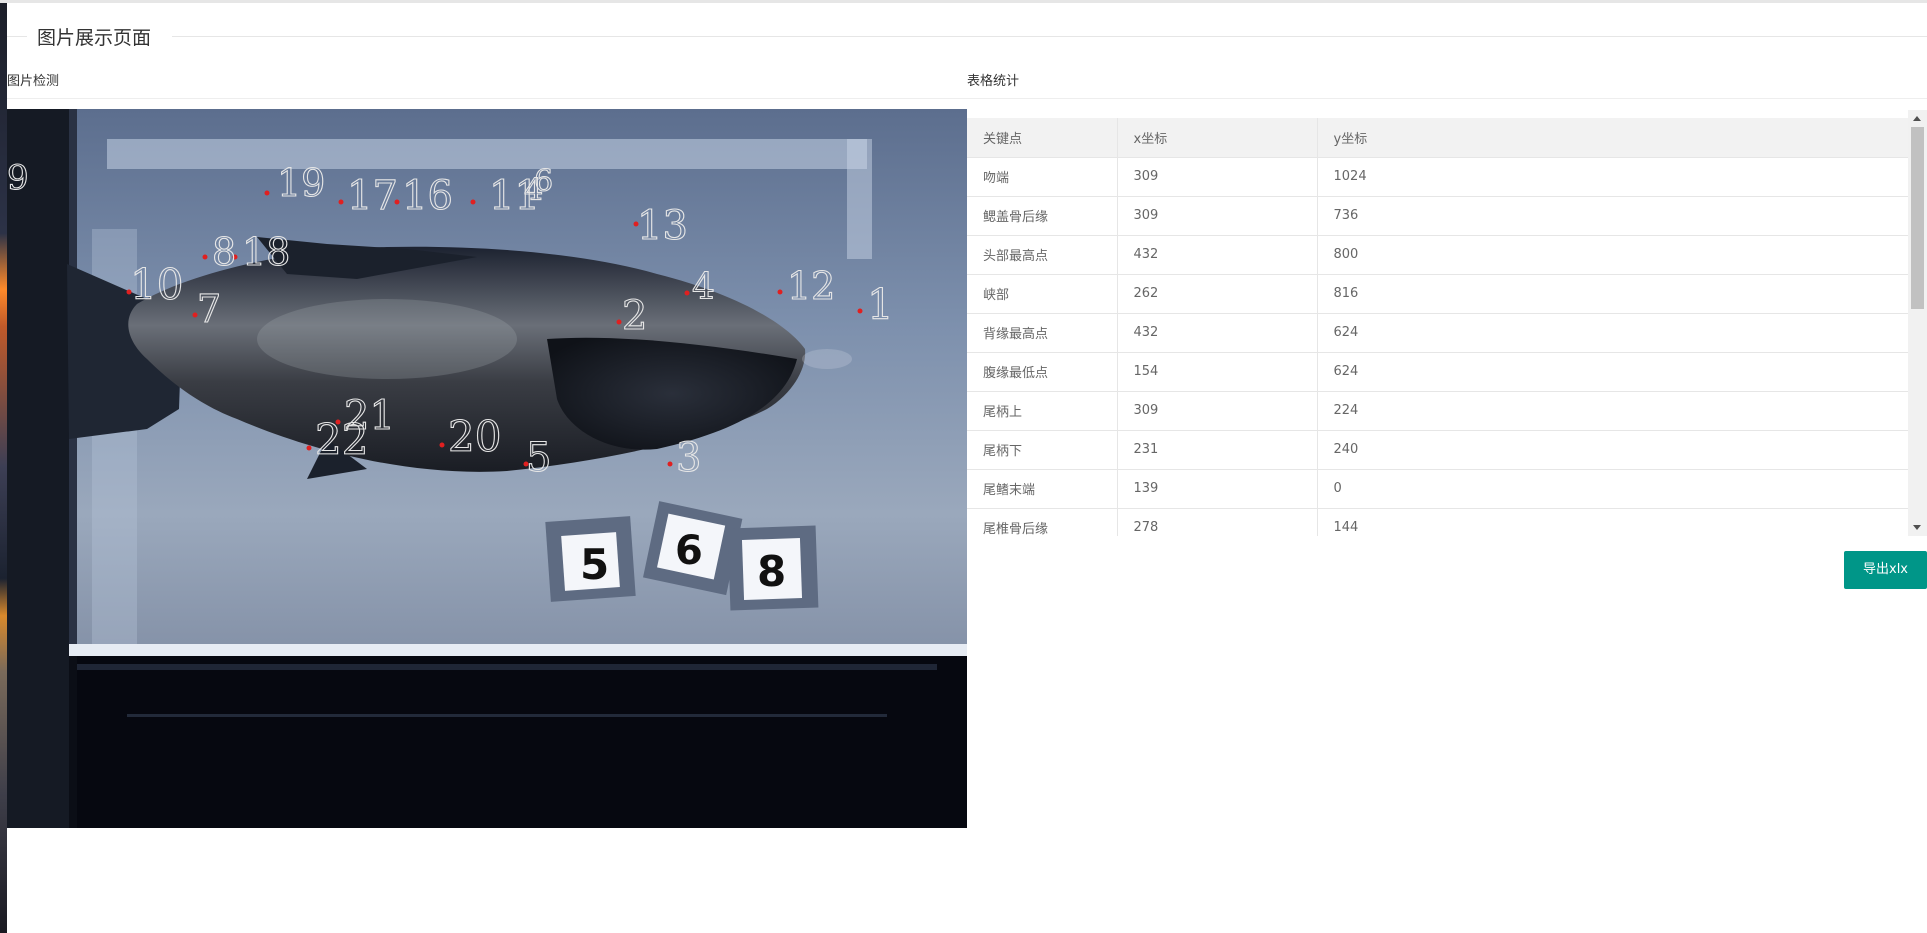 The image size is (1927, 933). I want to click on cell-x: 262, so click(1217, 294).